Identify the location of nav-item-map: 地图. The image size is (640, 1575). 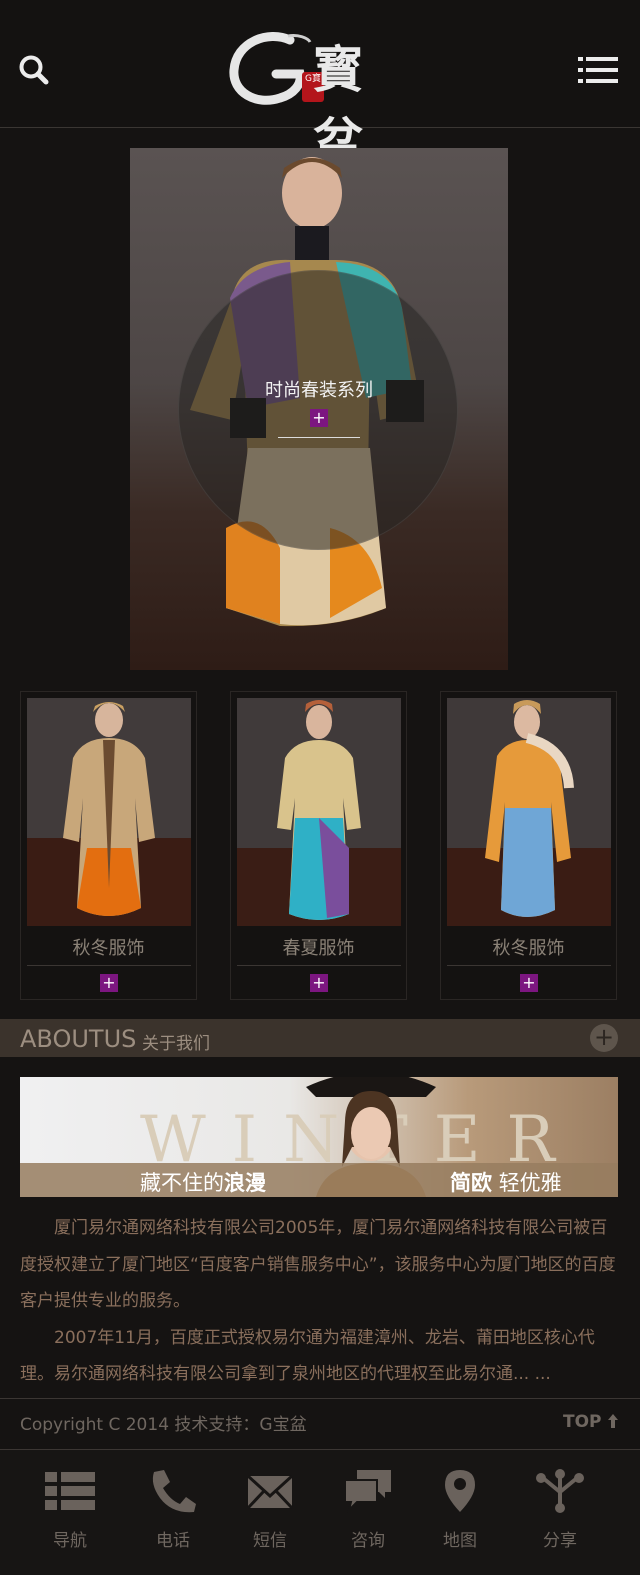
(460, 1512).